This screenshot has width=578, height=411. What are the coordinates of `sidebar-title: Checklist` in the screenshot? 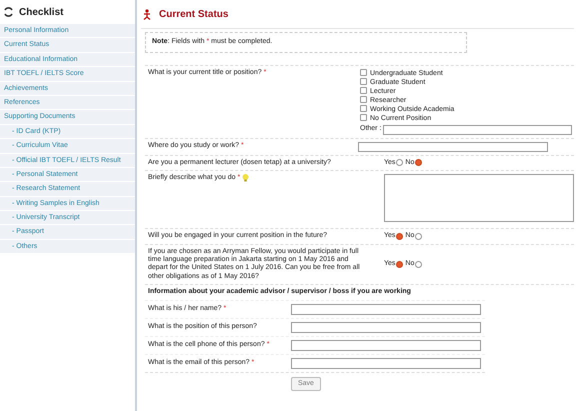 It's located at (41, 13).